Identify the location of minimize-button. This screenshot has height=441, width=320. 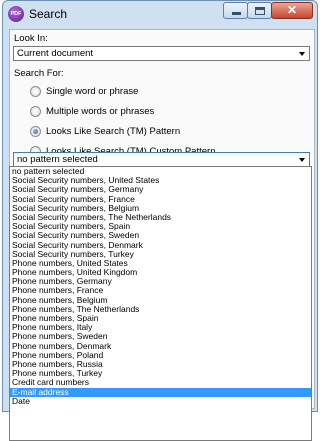
(235, 10).